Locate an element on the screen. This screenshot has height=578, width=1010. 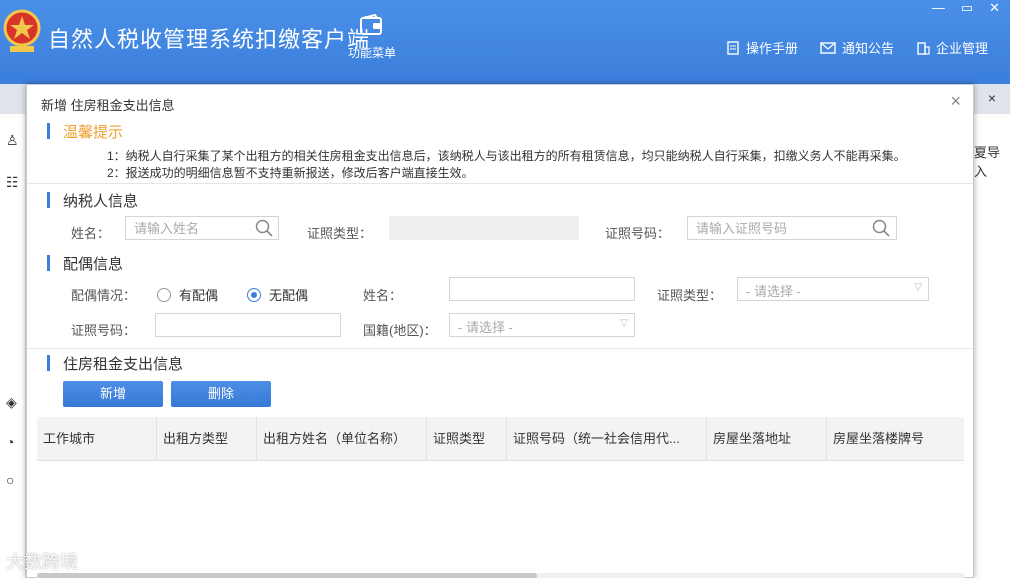
horizontal-scrollbar is located at coordinates (500, 575).